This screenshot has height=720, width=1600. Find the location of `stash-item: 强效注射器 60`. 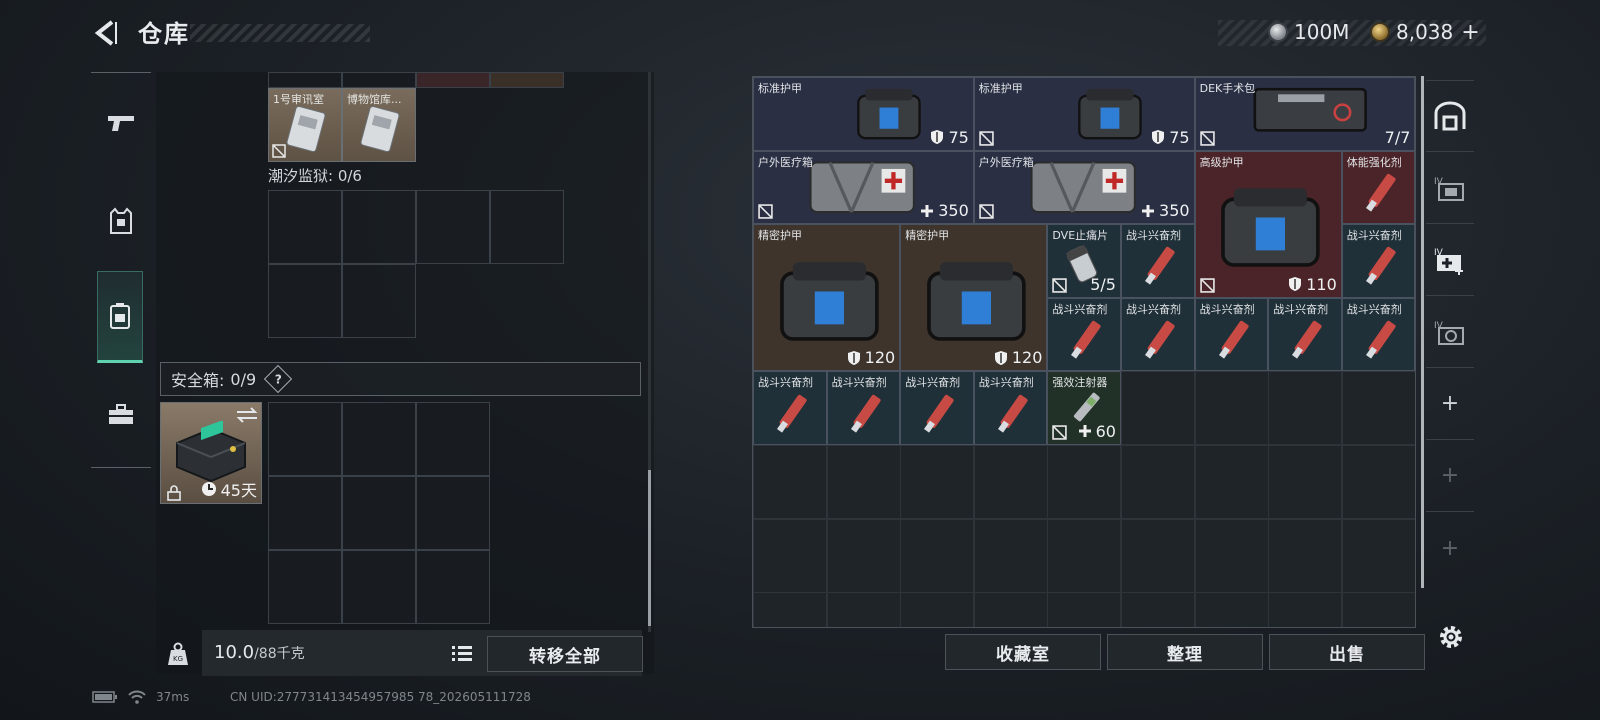

stash-item: 强效注射器 60 is located at coordinates (1084, 408).